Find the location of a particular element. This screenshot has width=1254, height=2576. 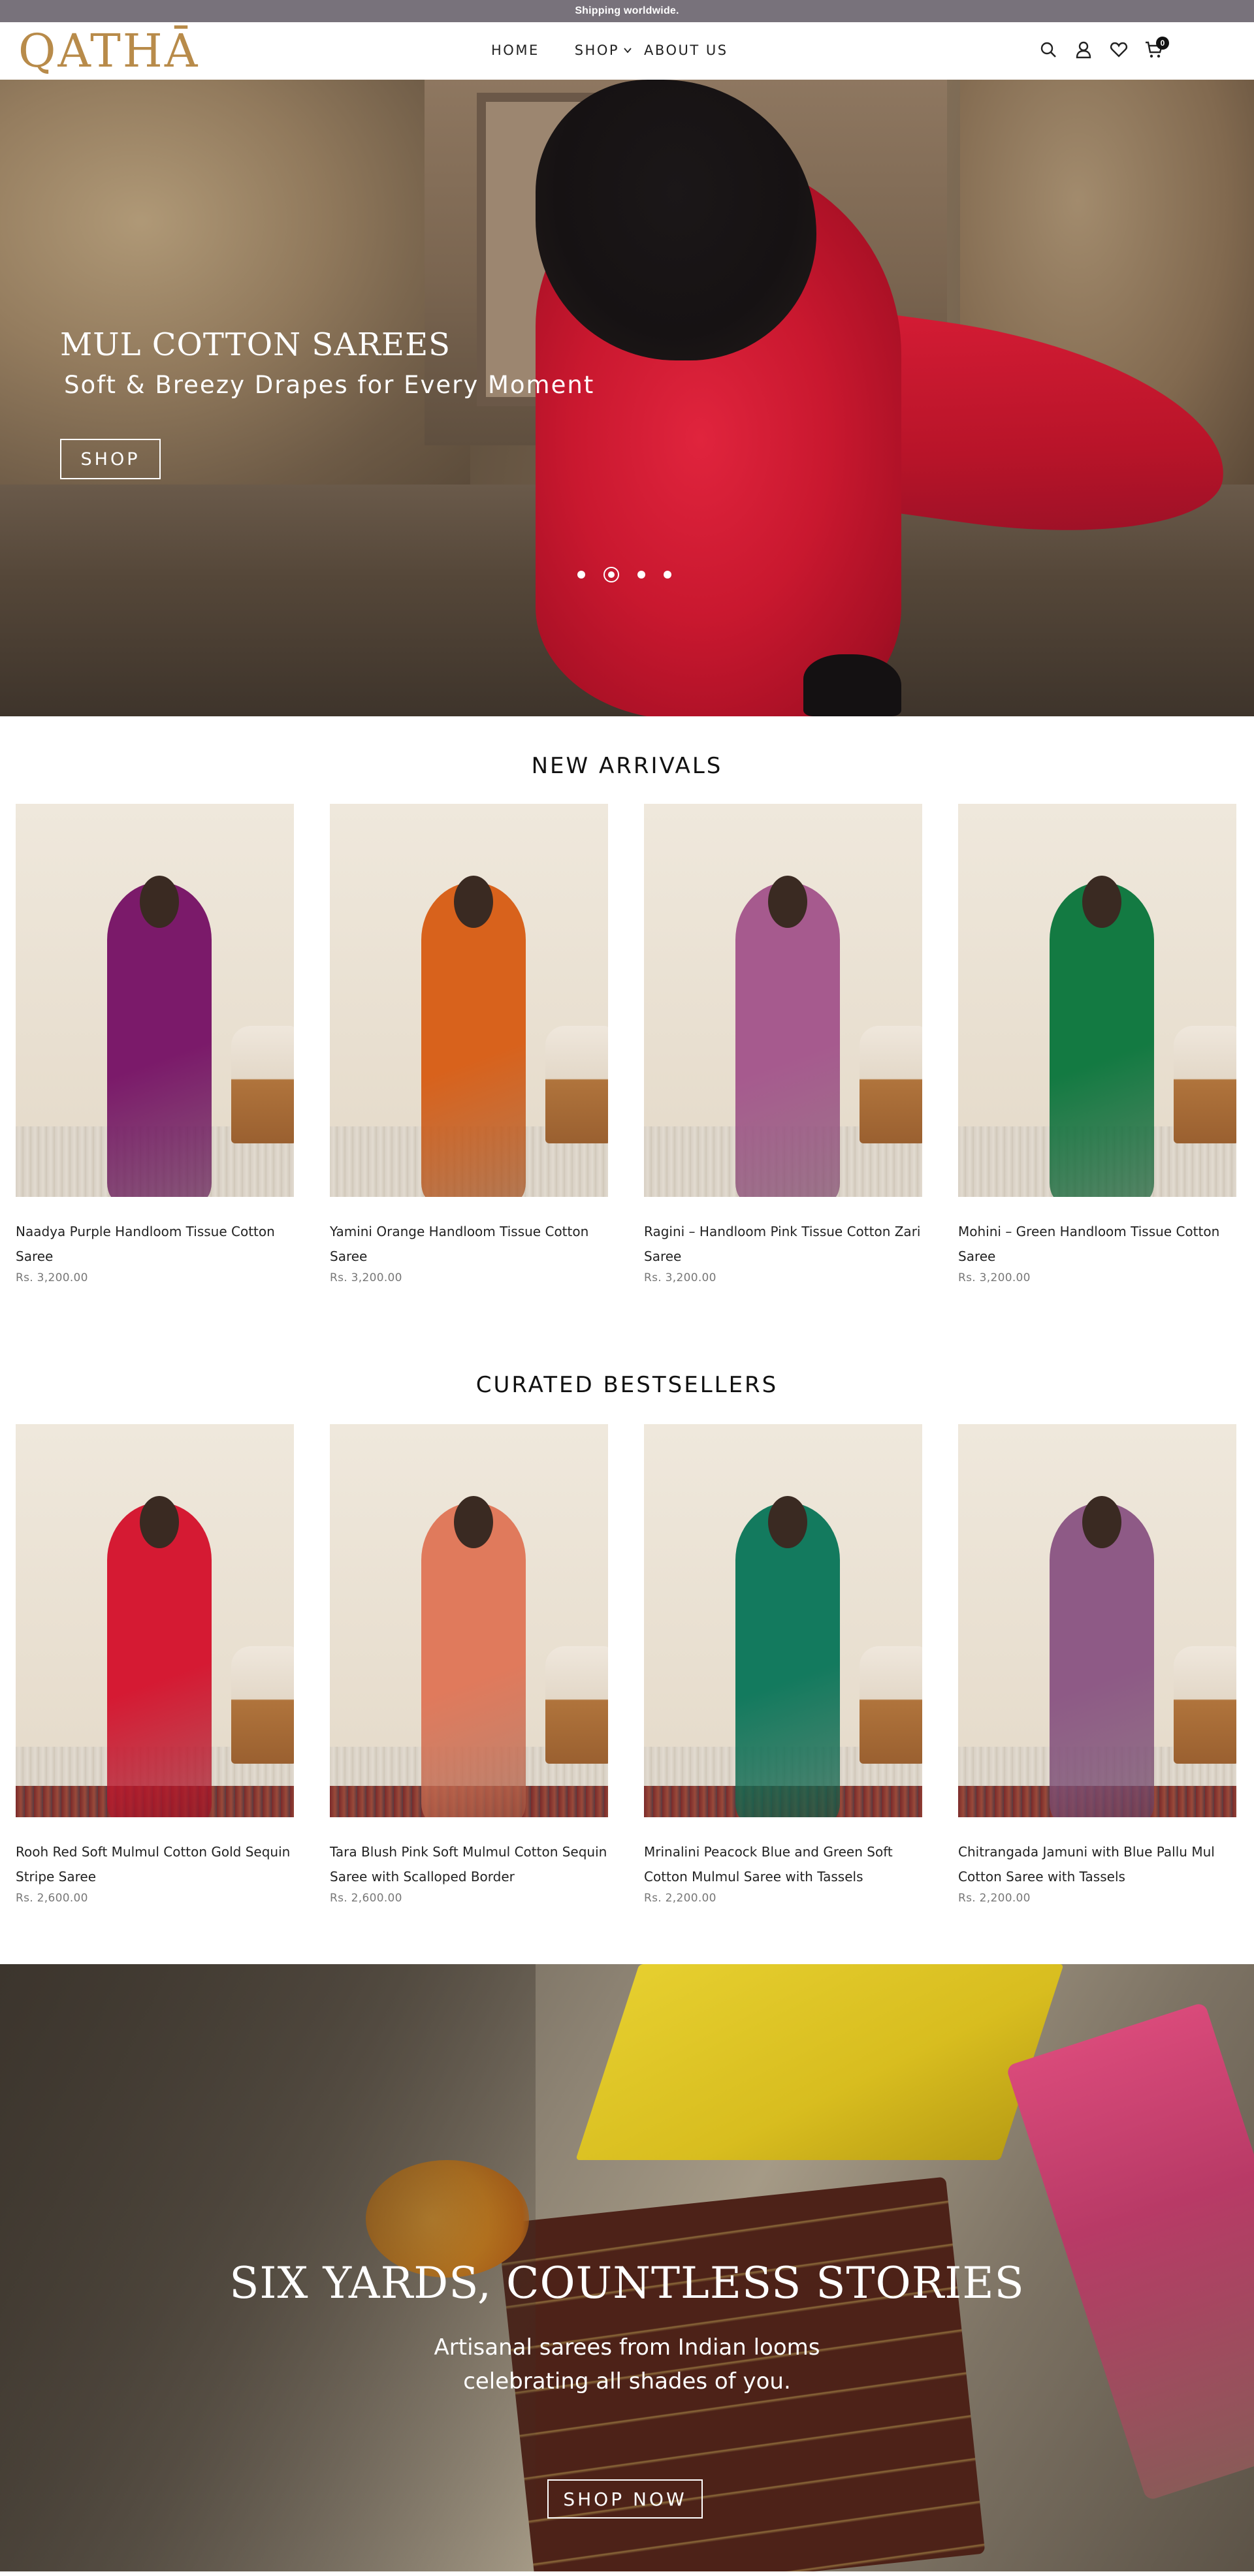

nav-home: HOME is located at coordinates (515, 50).